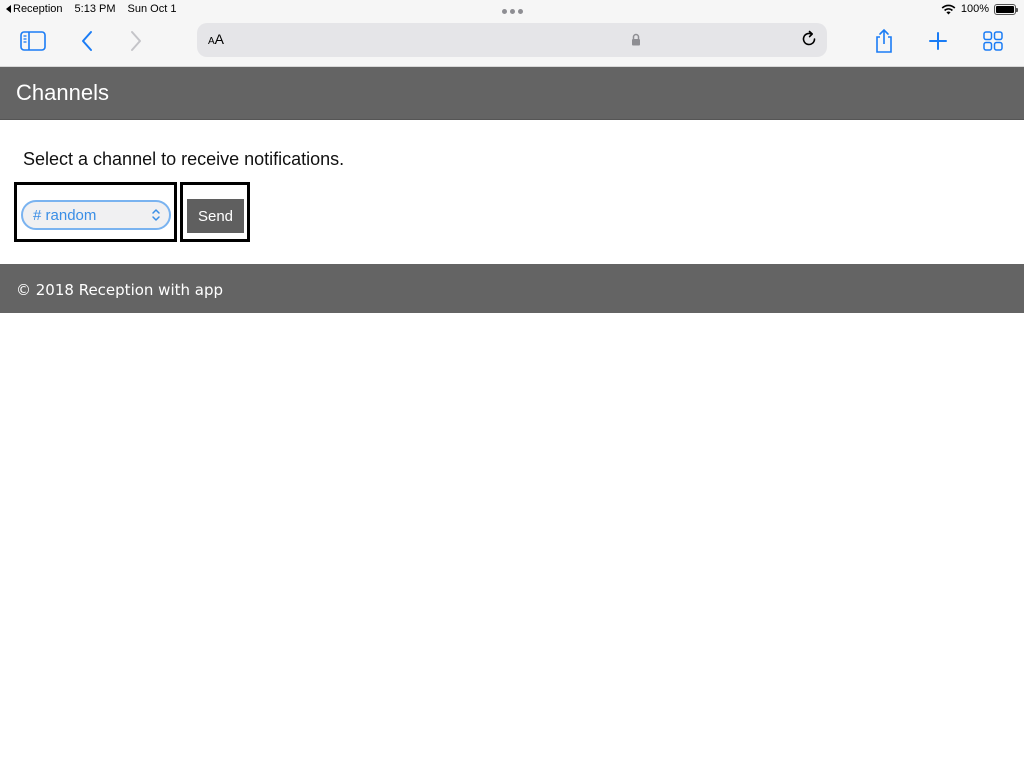 The height and width of the screenshot is (768, 1024). I want to click on browser-toolbar: A A, so click(512, 43).